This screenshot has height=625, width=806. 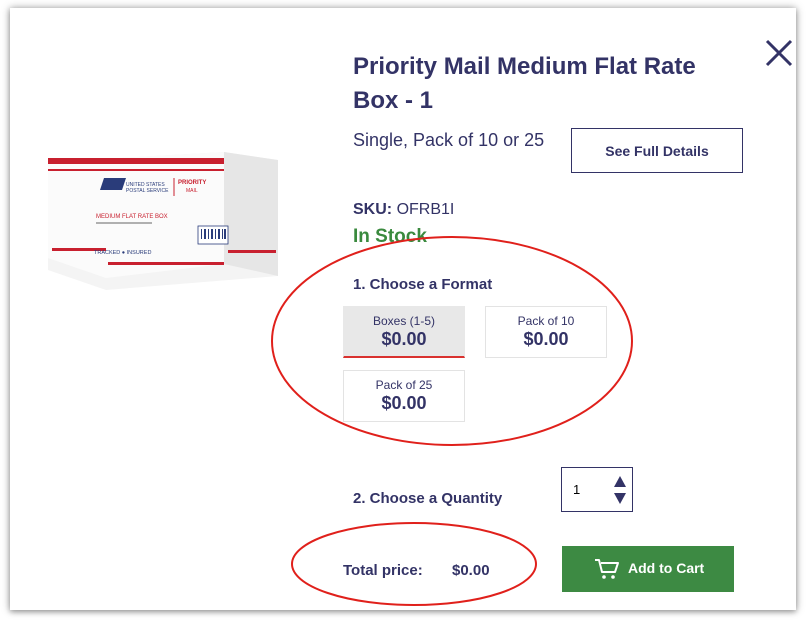 What do you see at coordinates (404, 385) in the screenshot?
I see `format-option-label: Pack of 25` at bounding box center [404, 385].